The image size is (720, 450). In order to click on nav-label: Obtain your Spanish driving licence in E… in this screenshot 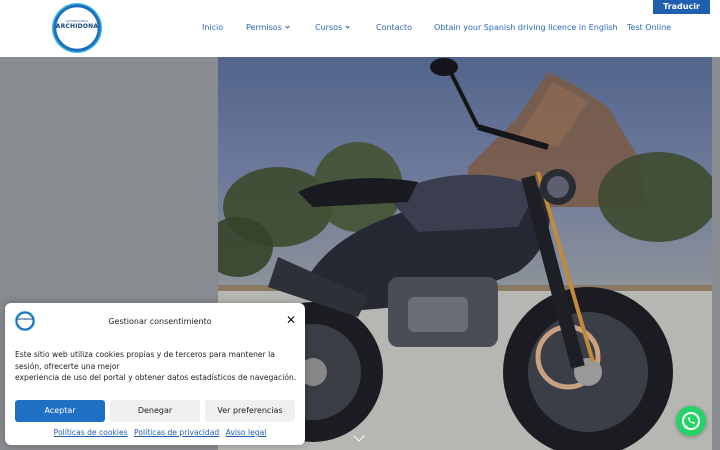, I will do `click(526, 27)`.